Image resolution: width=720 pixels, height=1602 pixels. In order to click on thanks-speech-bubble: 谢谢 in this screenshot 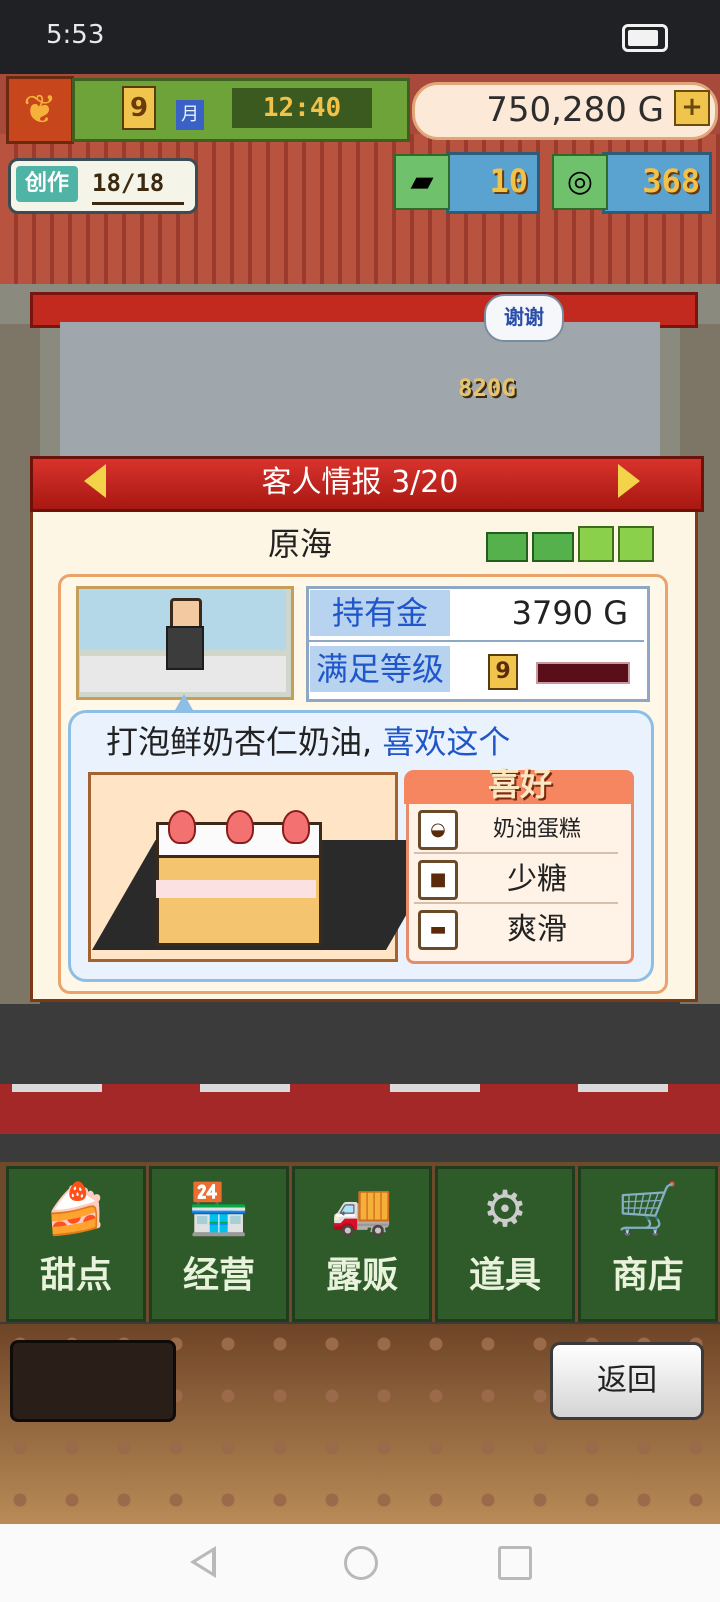, I will do `click(524, 318)`.